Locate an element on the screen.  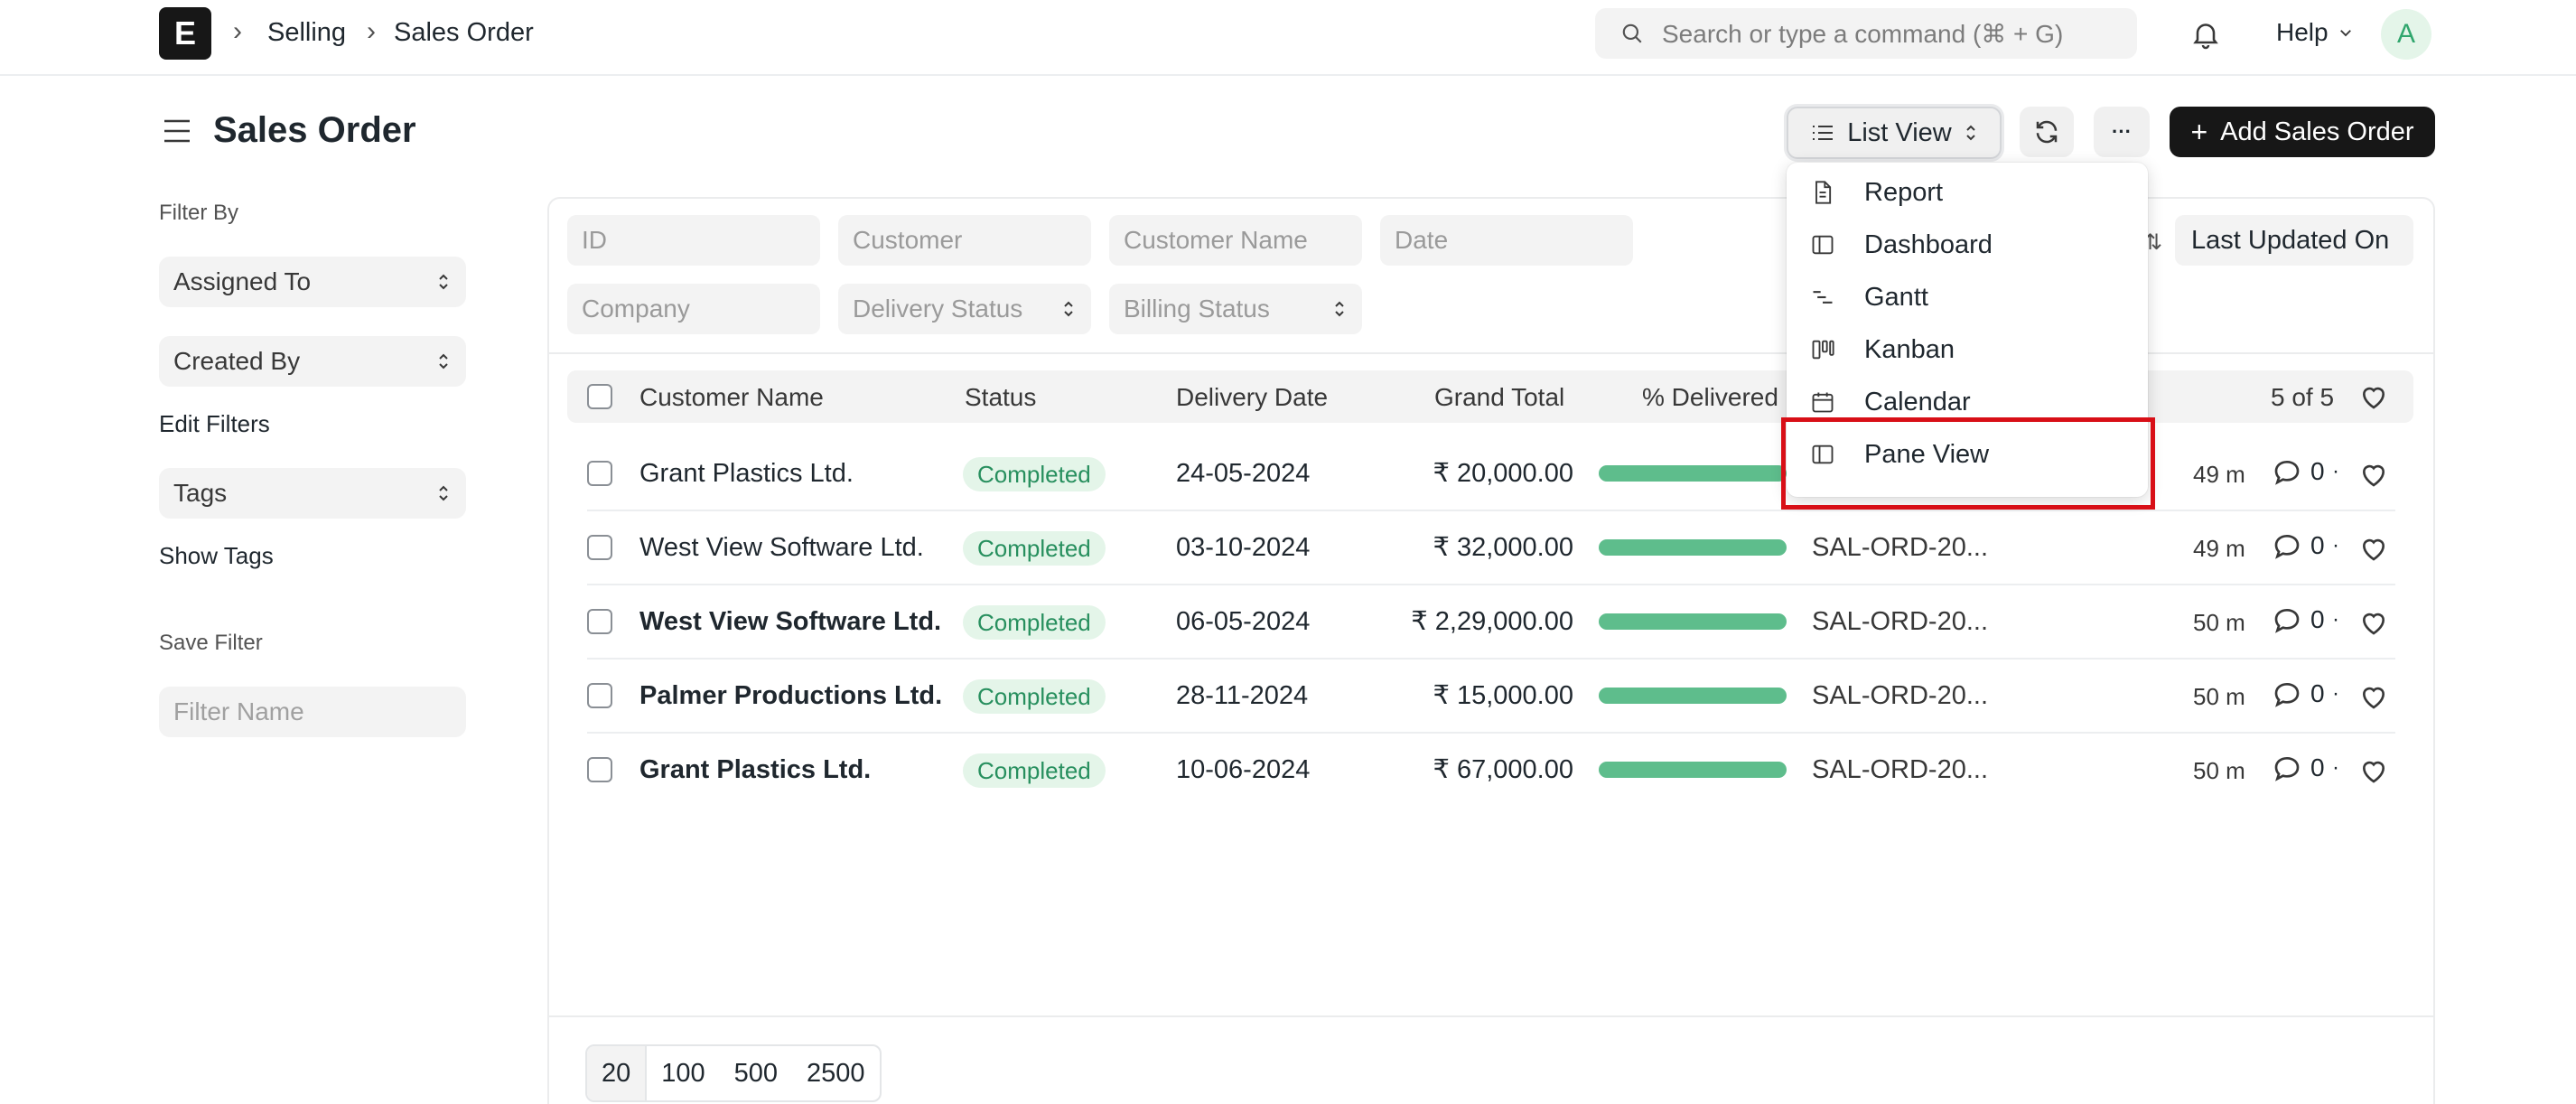
search-bar: Search or type a command (⌘ + G) is located at coordinates (1866, 33).